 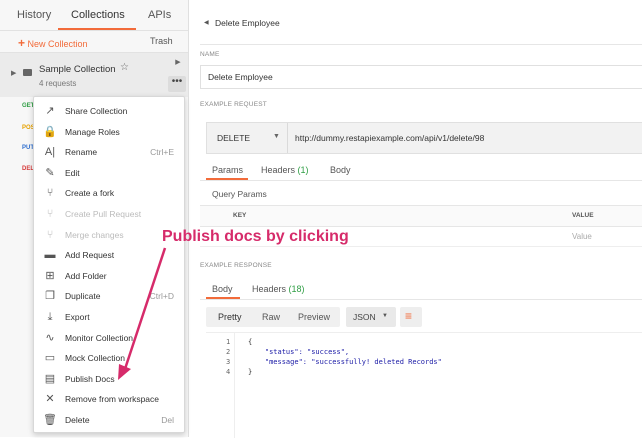 I want to click on annotation-arrow, so click(x=142, y=313).